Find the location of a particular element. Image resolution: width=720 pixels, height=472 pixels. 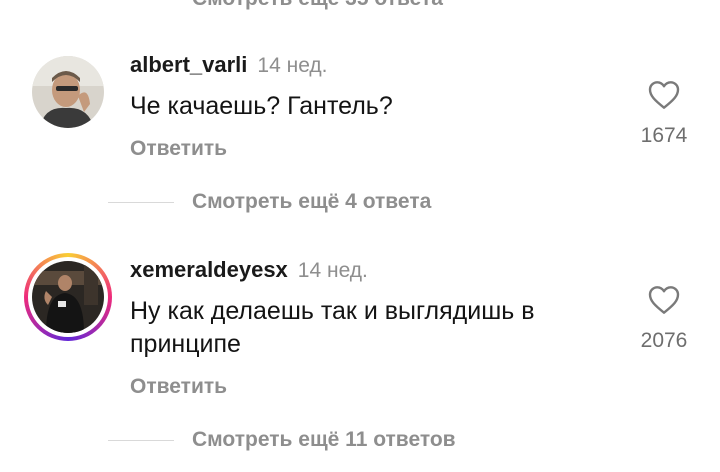

view-more-replies-button: Смотреть ещё 4 ответа is located at coordinates (269, 202).